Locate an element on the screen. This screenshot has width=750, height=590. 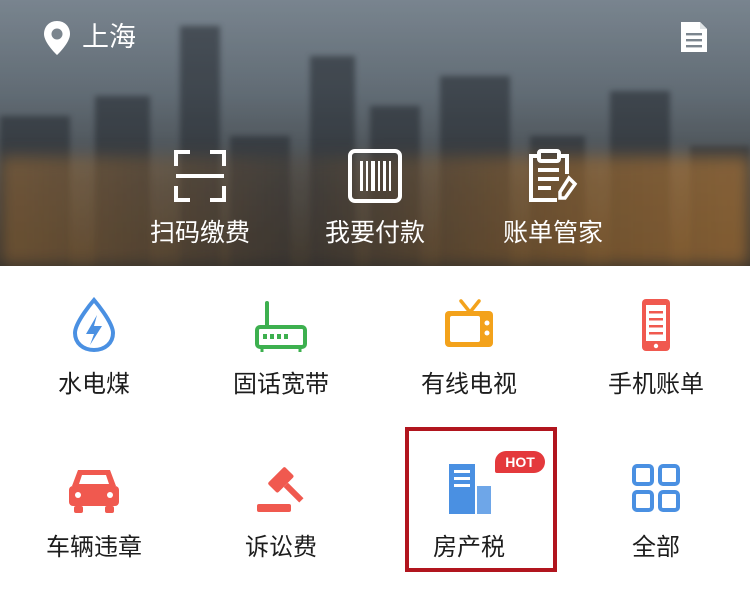
quick-action-label: 我要付款 is located at coordinates (374, 232).